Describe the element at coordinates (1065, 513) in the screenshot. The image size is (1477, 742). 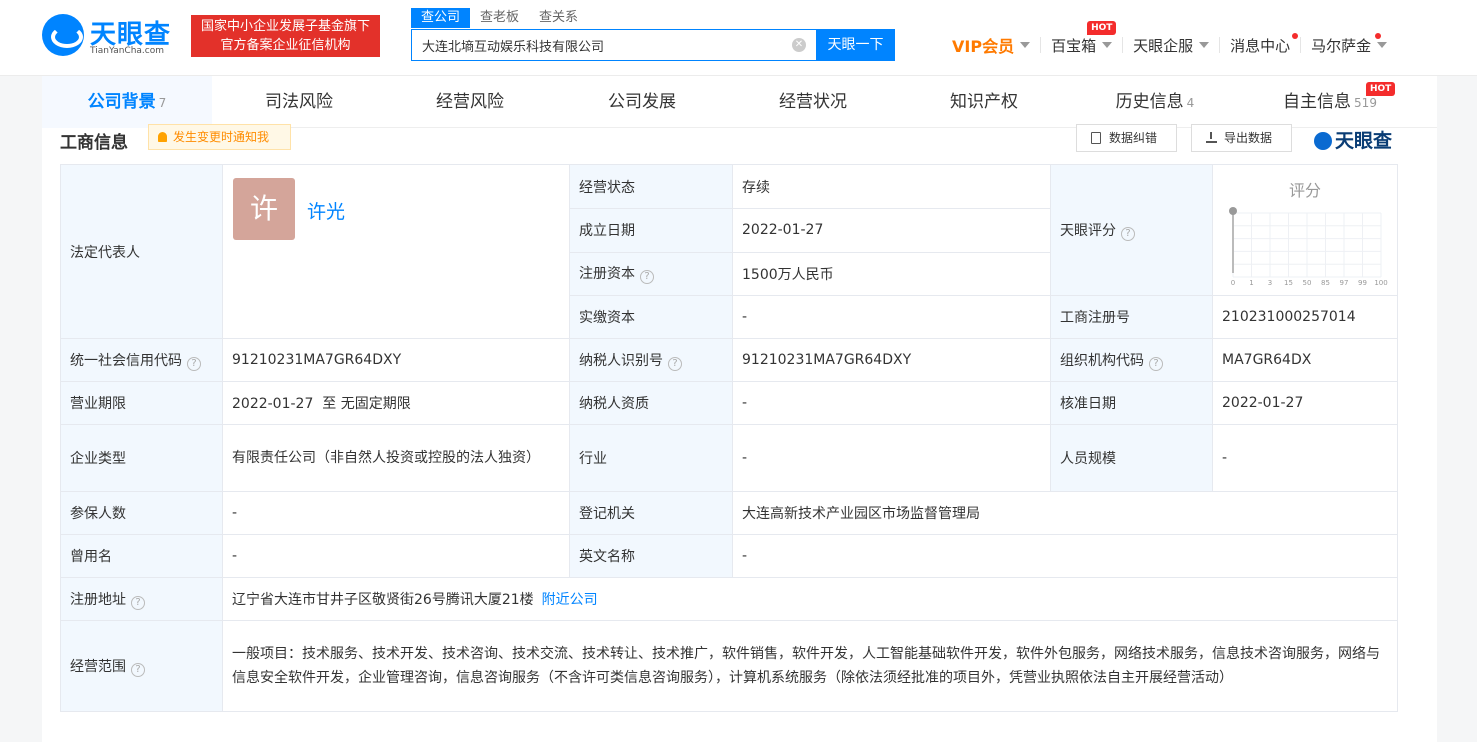
I see `authority-value: 大连高新技术产业园区市场监督管理局` at that location.